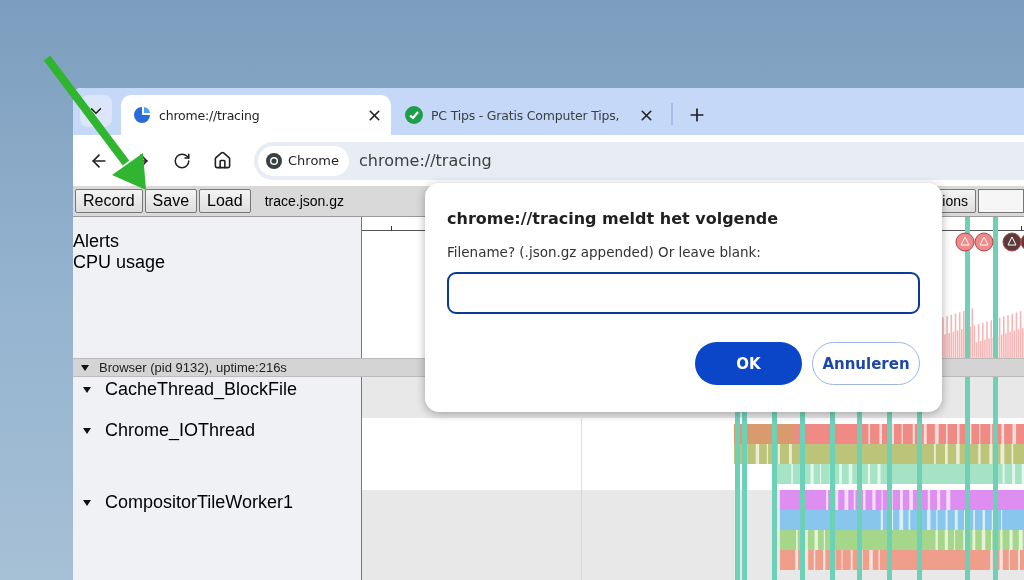 This screenshot has width=1024, height=580. Describe the element at coordinates (866, 363) in the screenshot. I see `dialog-button: Annuleren` at that location.